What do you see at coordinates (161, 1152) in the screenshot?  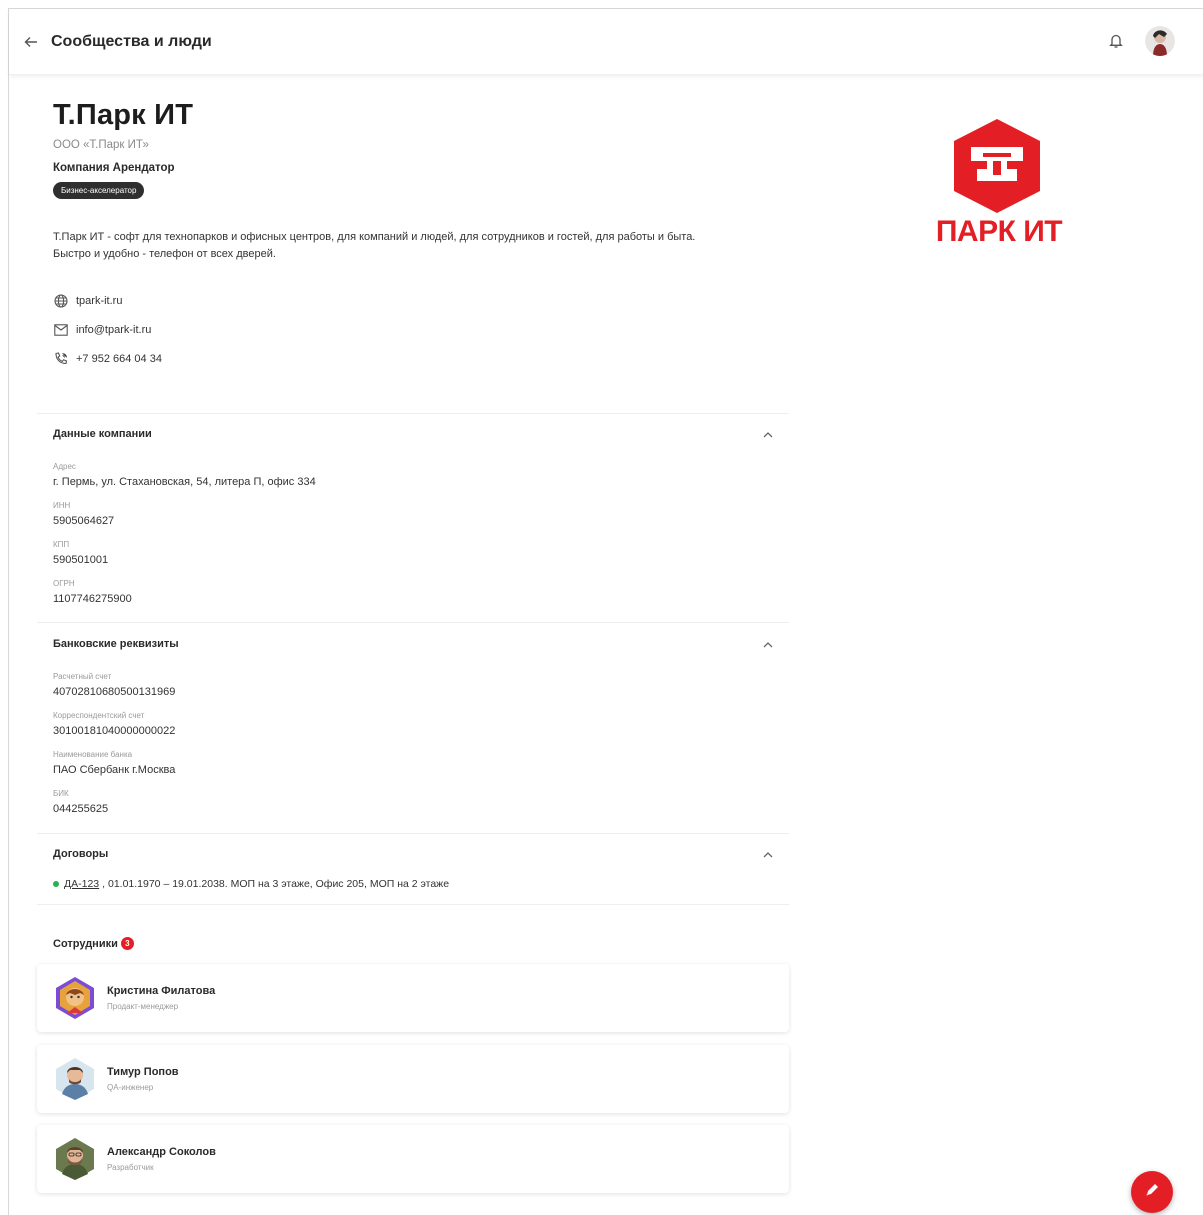 I see `employee-name: Александр Соколов` at bounding box center [161, 1152].